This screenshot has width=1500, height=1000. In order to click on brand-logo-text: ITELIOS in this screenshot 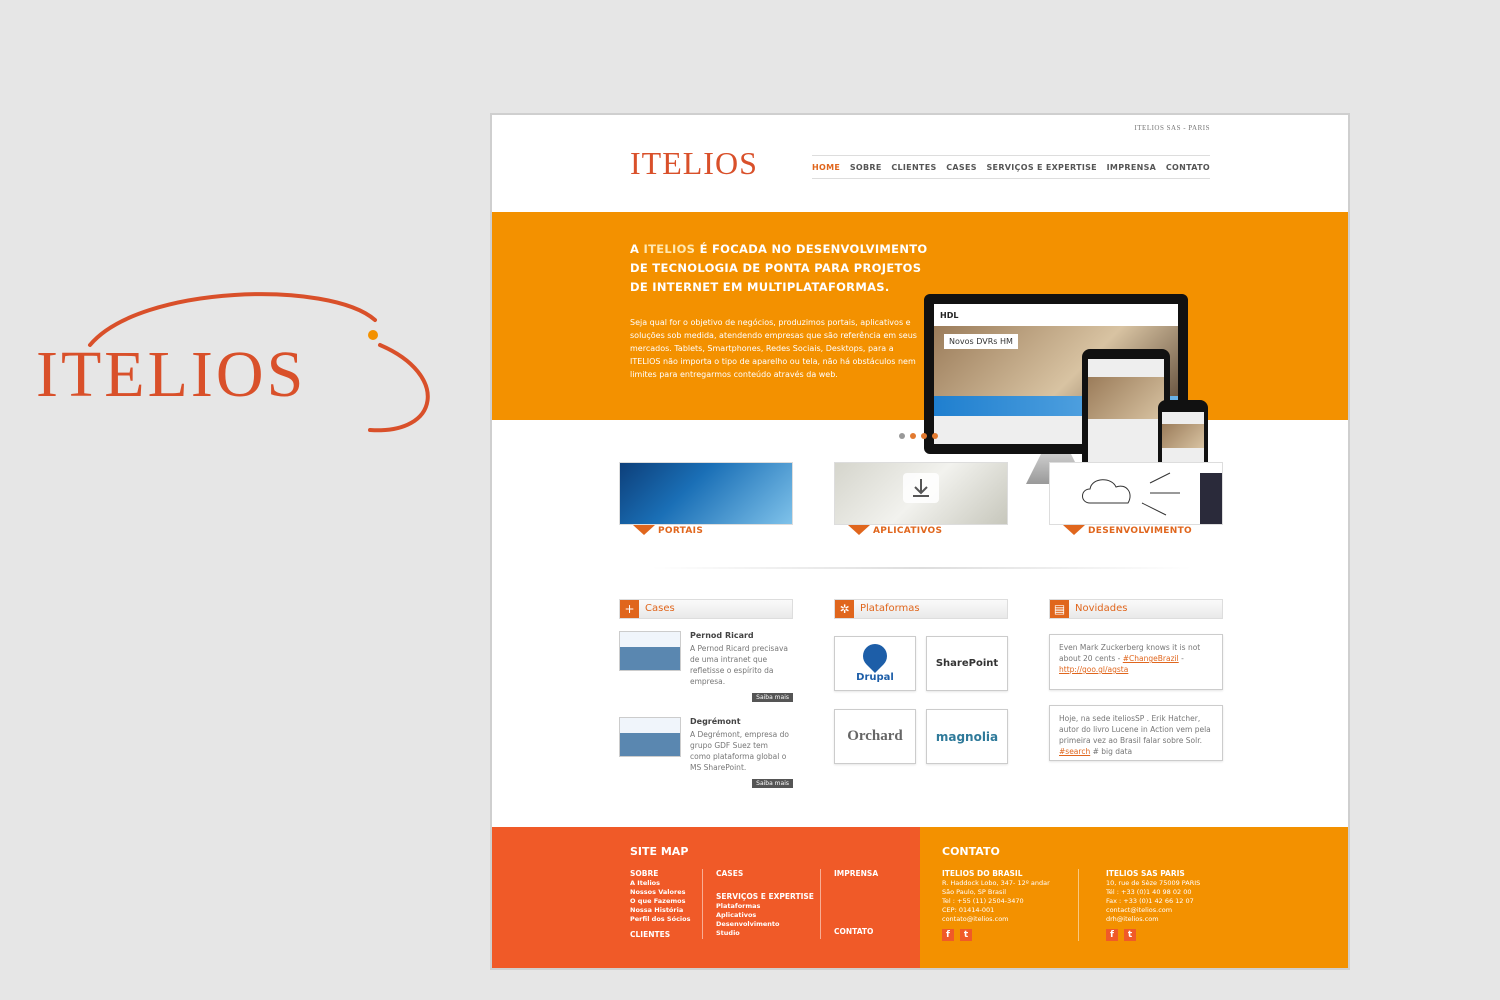, I will do `click(171, 374)`.